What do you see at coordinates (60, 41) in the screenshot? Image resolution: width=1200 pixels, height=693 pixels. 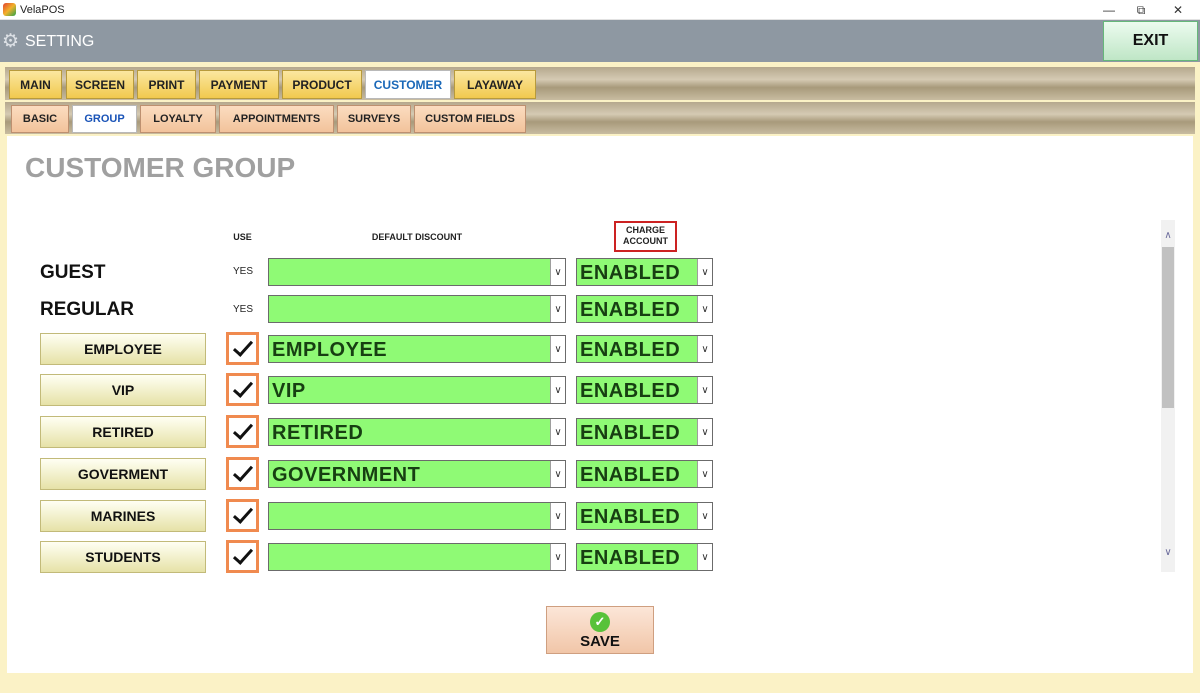 I see `page-title: SETTING` at bounding box center [60, 41].